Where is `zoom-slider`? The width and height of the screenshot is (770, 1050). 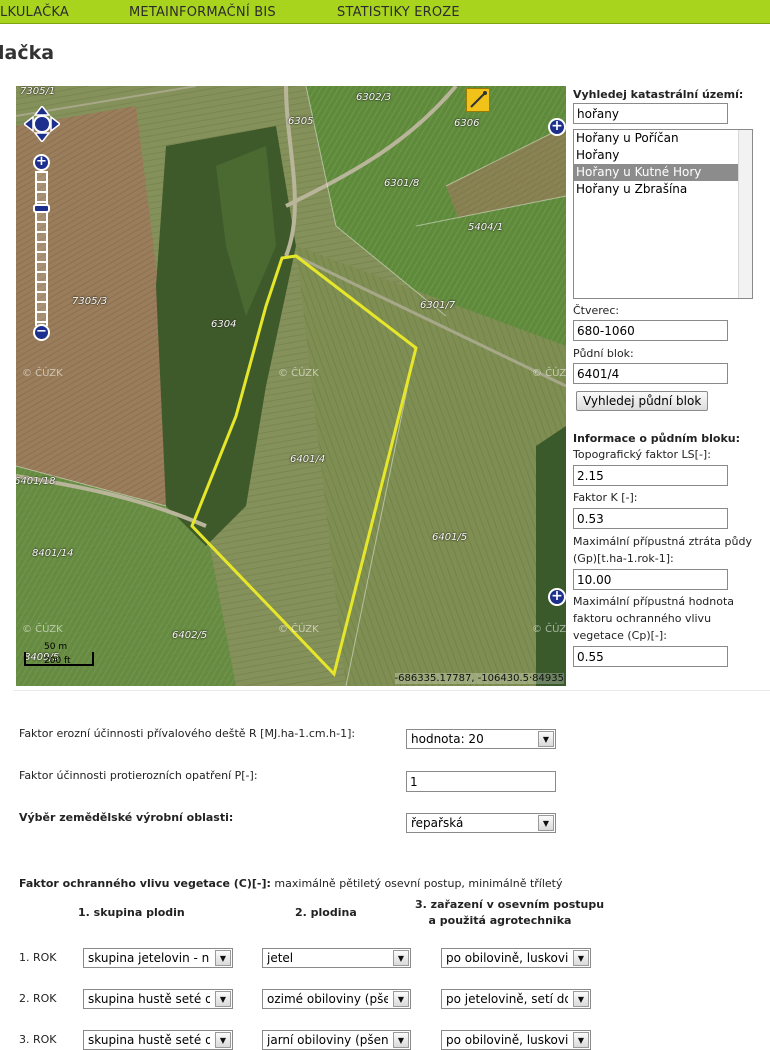 zoom-slider is located at coordinates (41, 248).